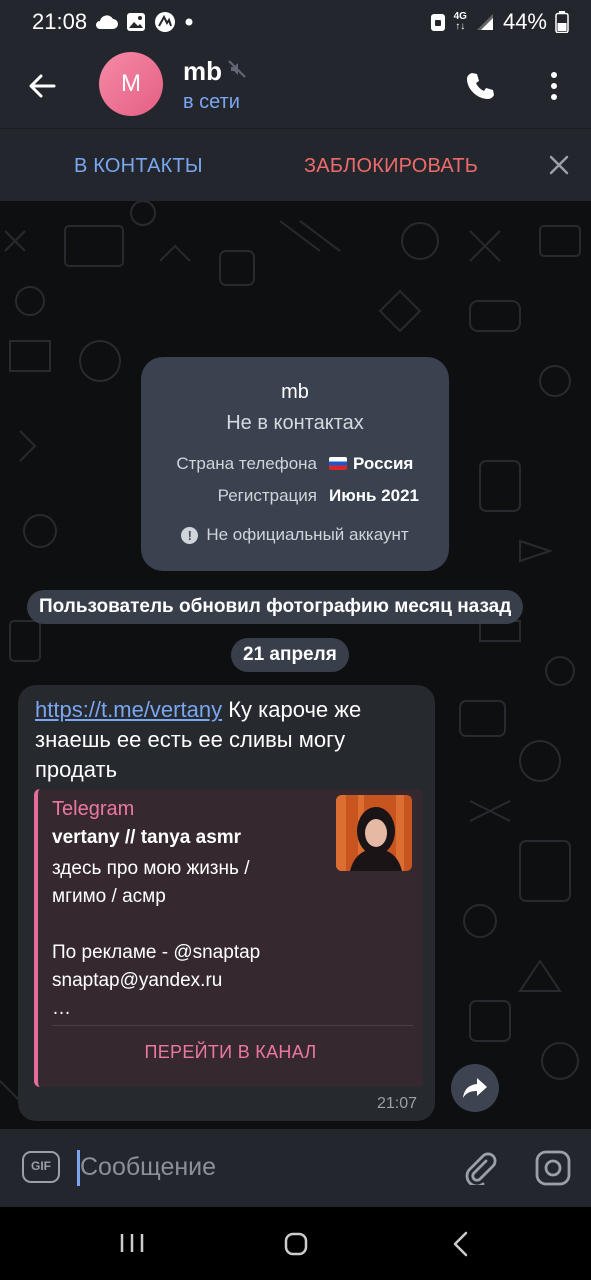 The width and height of the screenshot is (591, 1280). Describe the element at coordinates (230, 1052) in the screenshot. I see `open-channel-button: ПЕРЕЙТИ В КАНАЛ` at that location.